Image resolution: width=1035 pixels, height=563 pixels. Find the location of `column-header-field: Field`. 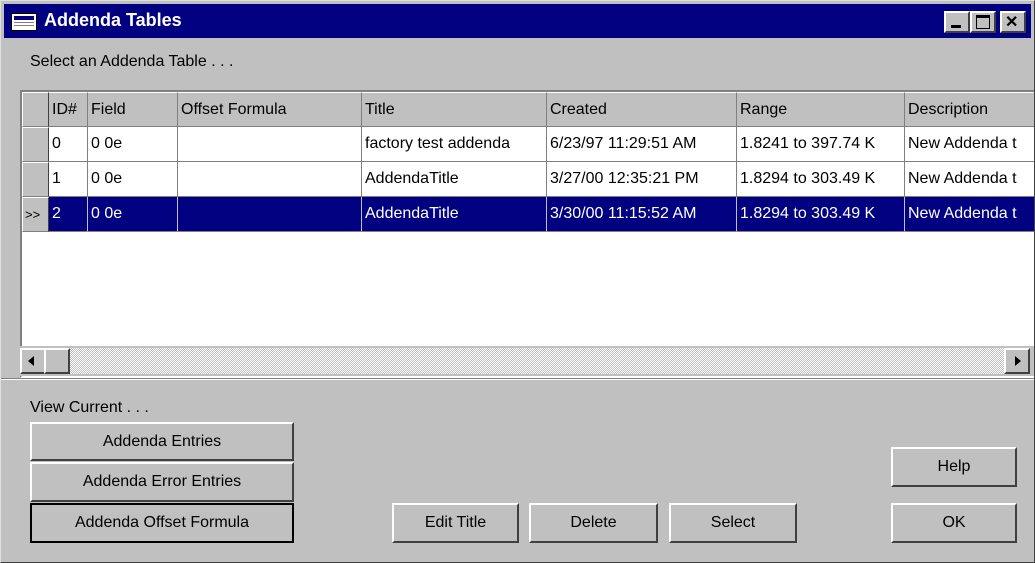

column-header-field: Field is located at coordinates (133, 109).